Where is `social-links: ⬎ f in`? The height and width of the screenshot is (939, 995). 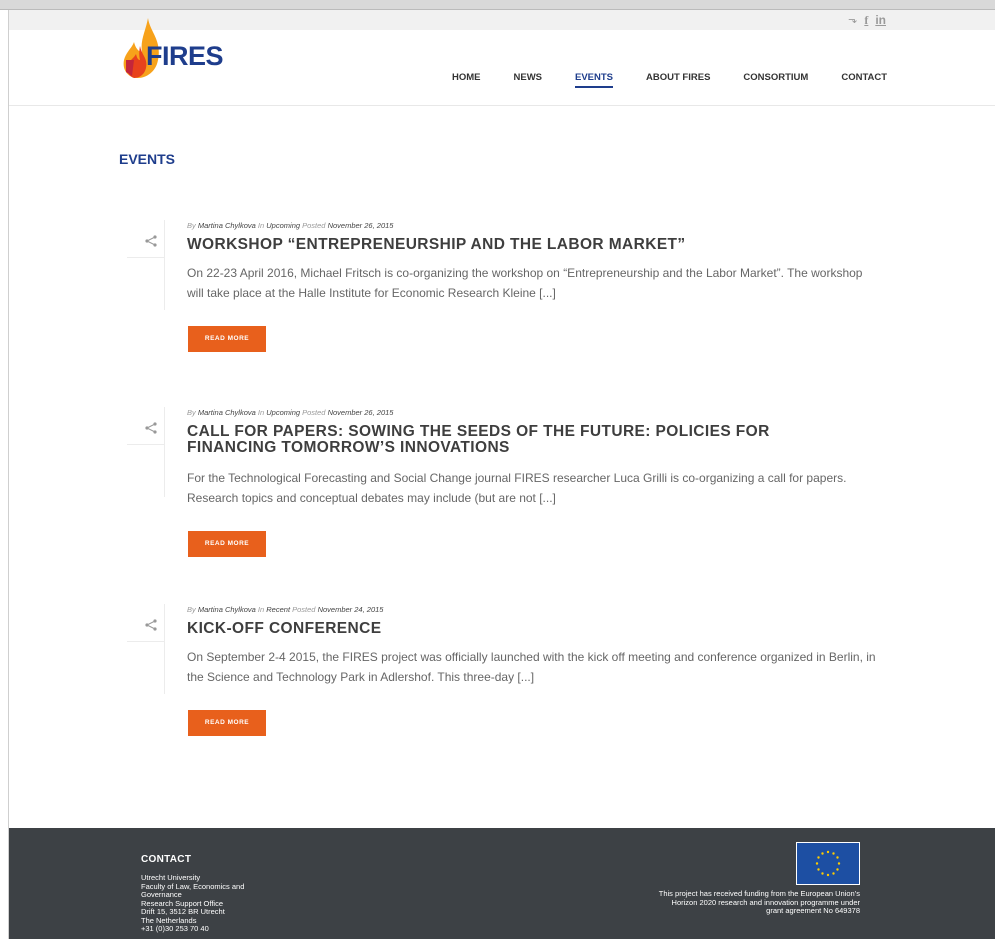
social-links: ⬎ f in is located at coordinates (867, 20).